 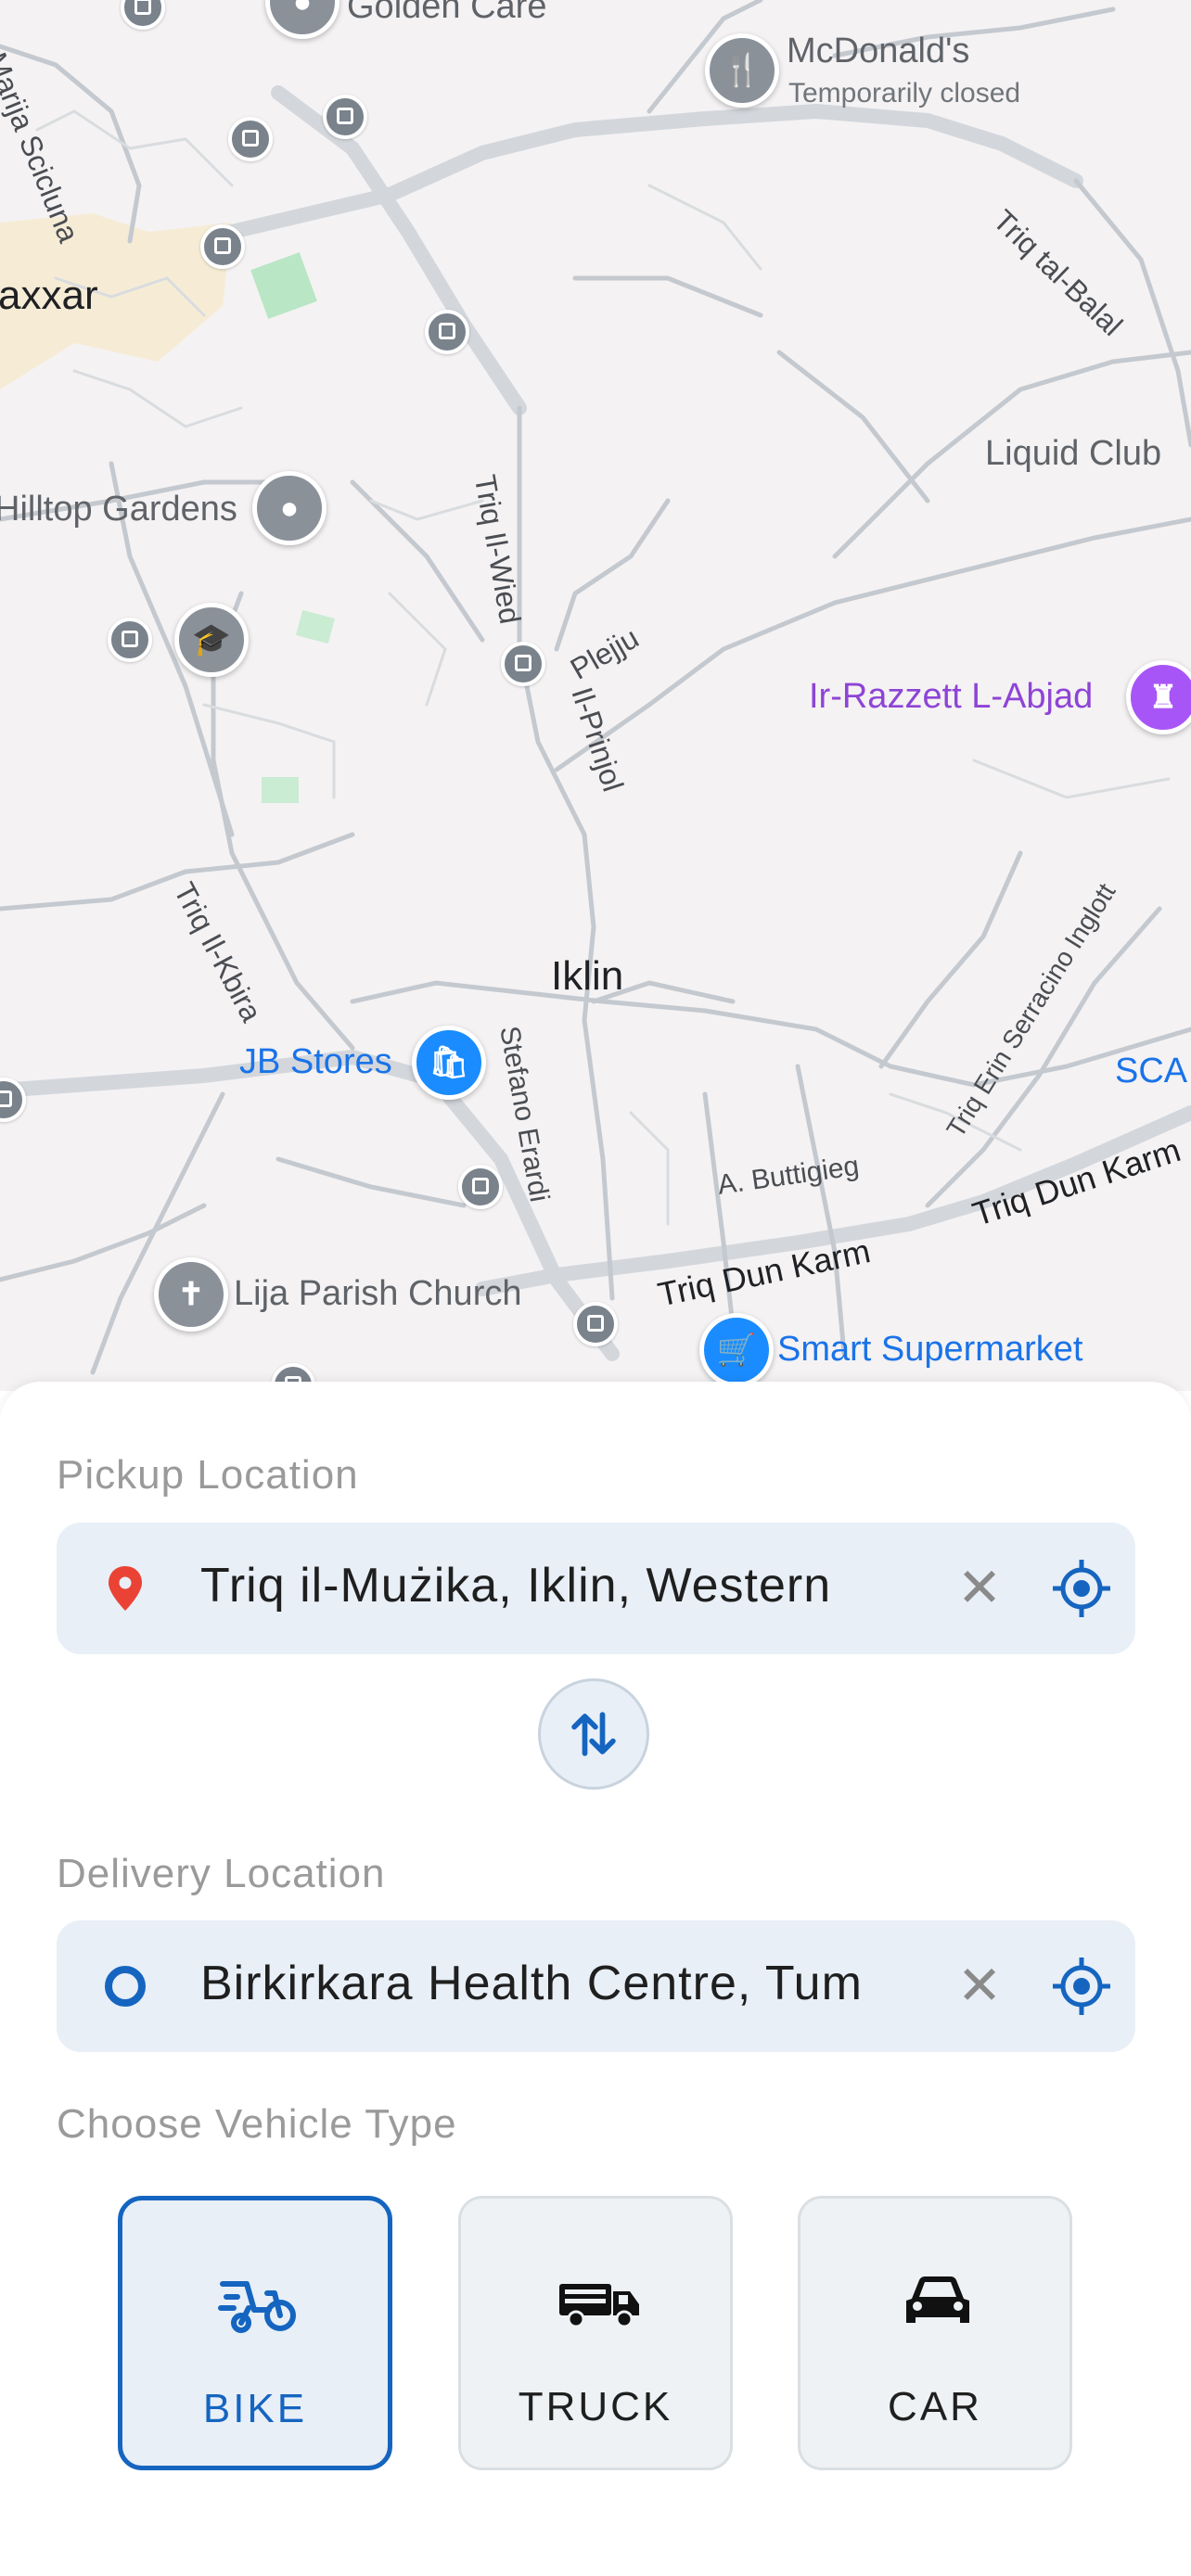 What do you see at coordinates (937, 2299) in the screenshot?
I see `car-icon` at bounding box center [937, 2299].